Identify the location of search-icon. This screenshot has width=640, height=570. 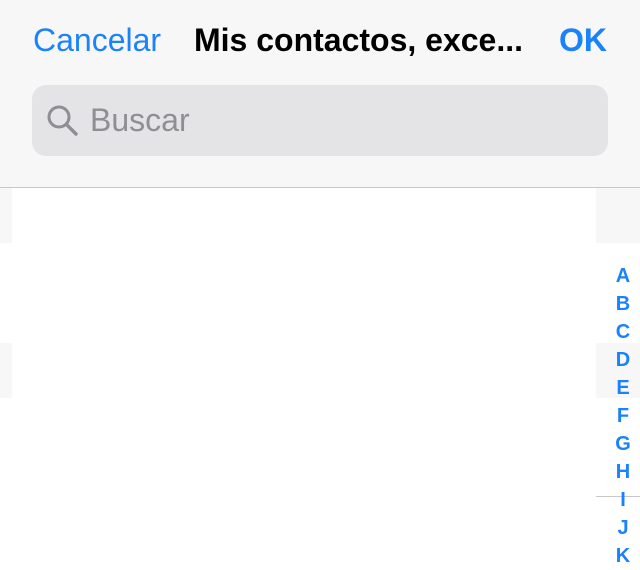
(63, 121).